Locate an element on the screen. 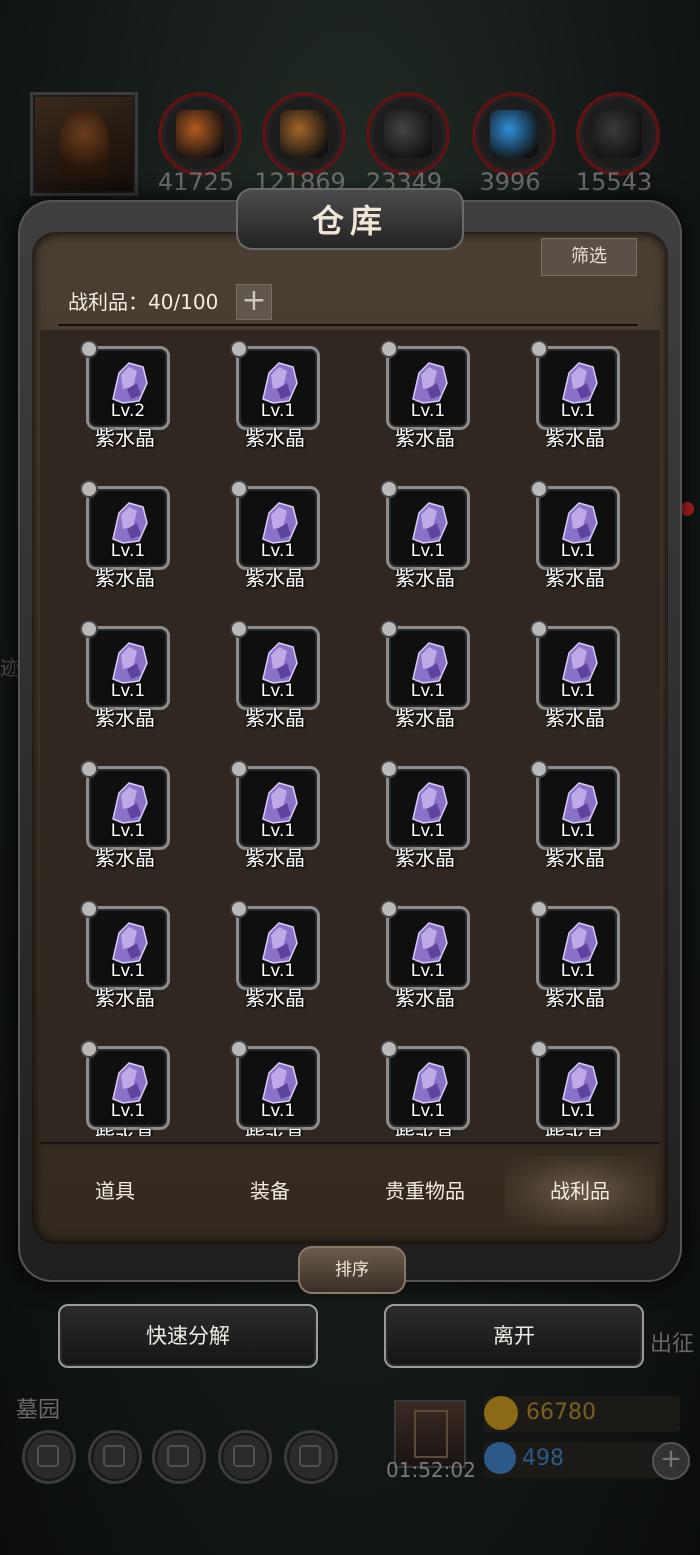 The width and height of the screenshot is (700, 1555). sort-button: 排序 is located at coordinates (352, 1270).